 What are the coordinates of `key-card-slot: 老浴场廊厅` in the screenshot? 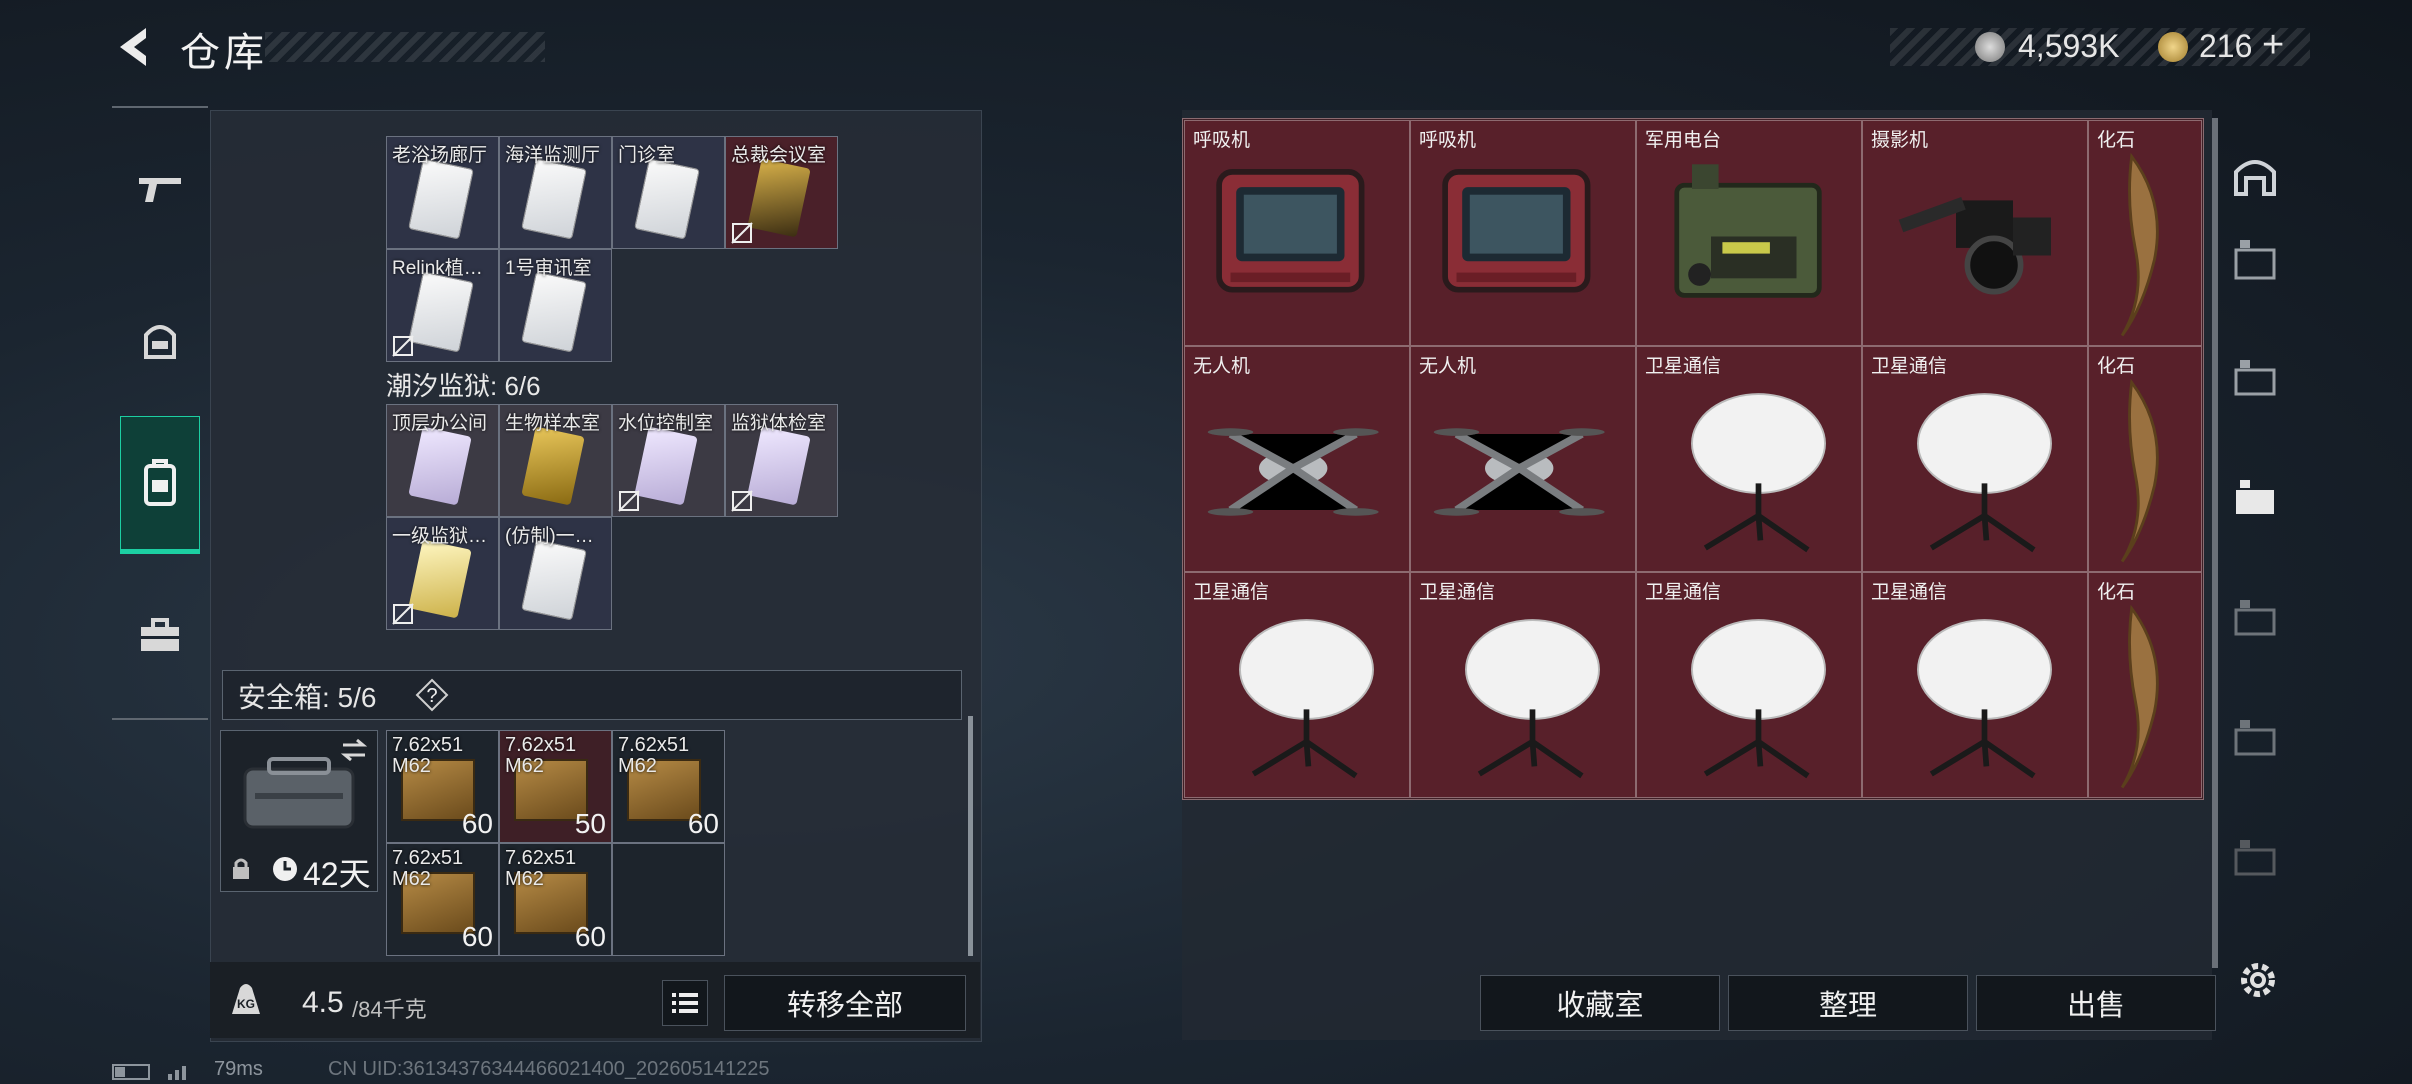 It's located at (442, 192).